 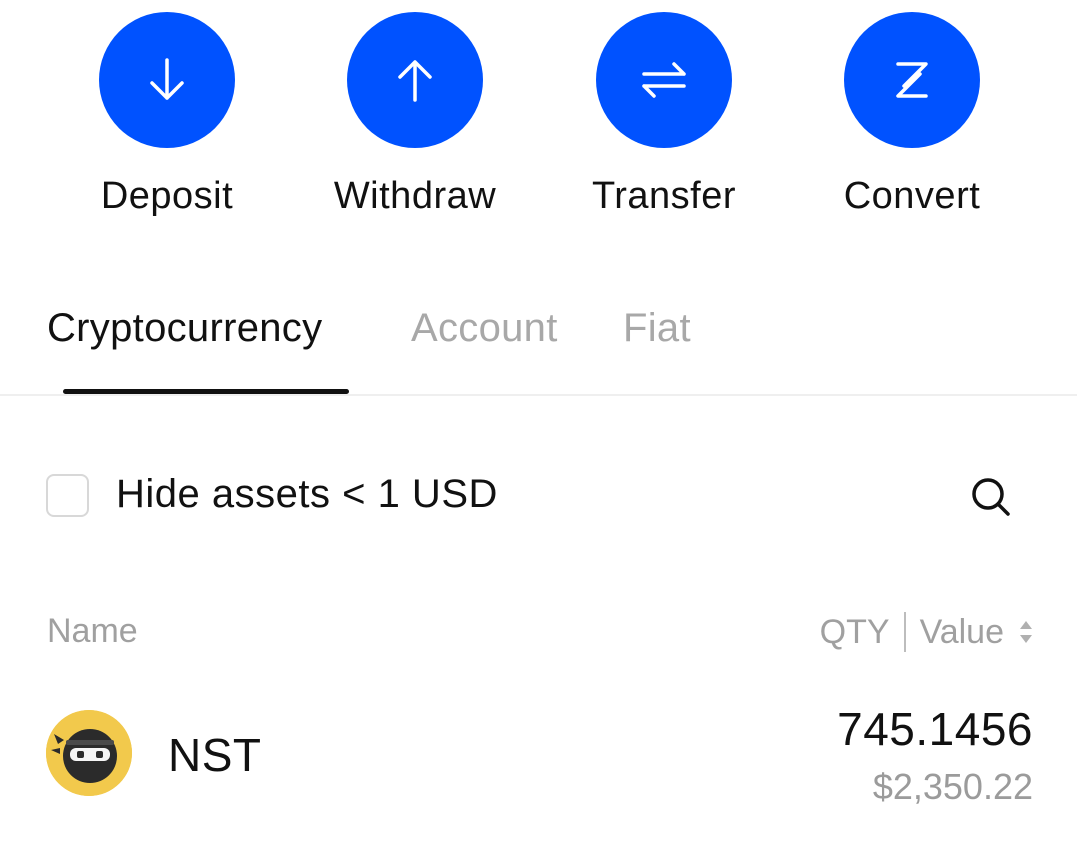 What do you see at coordinates (484, 328) in the screenshot?
I see `tab-account: Account` at bounding box center [484, 328].